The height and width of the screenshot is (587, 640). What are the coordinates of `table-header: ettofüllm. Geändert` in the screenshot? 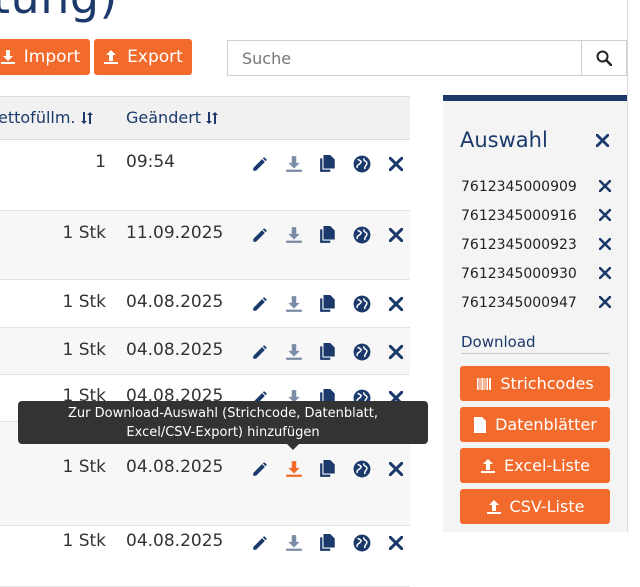 It's located at (205, 118).